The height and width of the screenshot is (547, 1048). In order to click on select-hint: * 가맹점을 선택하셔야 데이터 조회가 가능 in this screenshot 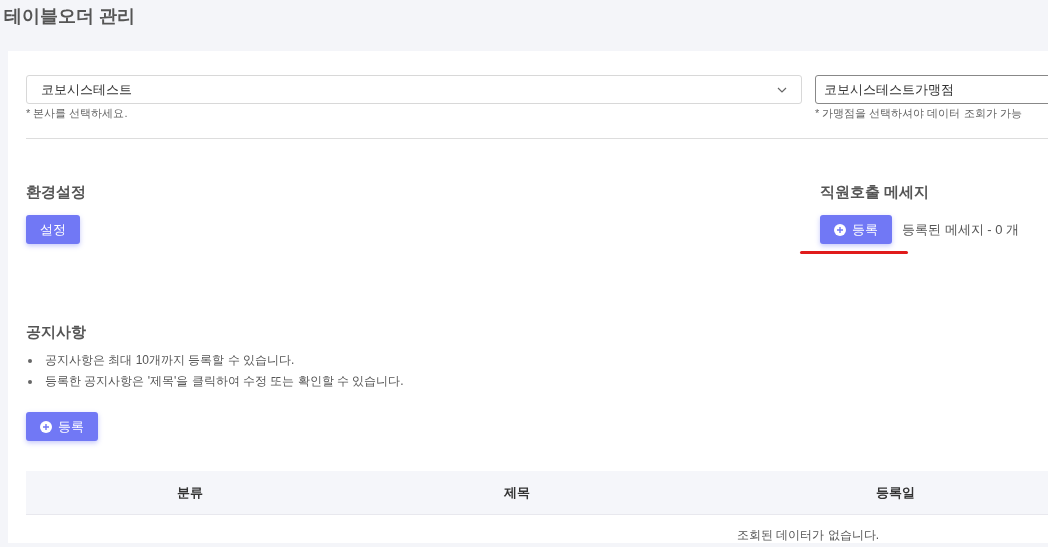, I will do `click(919, 113)`.